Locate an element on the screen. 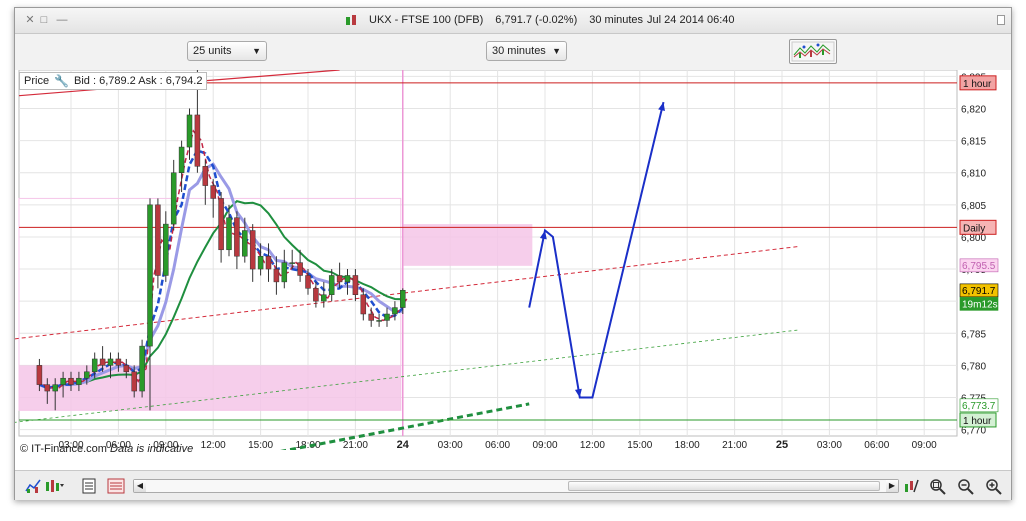 The height and width of the screenshot is (521, 1026). chart-type-icon is located at coordinates (33, 486).